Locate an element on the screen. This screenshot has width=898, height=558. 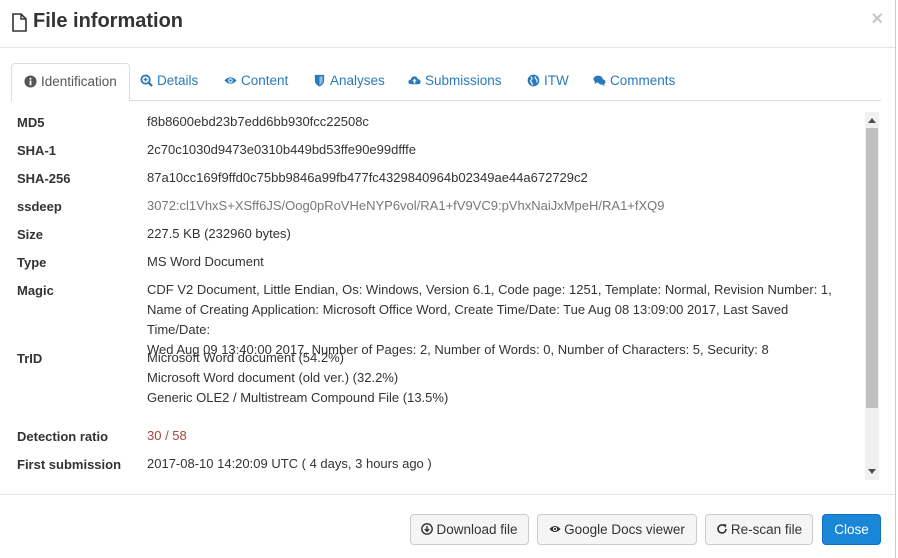
cloud-upload-icon is located at coordinates (414, 80).